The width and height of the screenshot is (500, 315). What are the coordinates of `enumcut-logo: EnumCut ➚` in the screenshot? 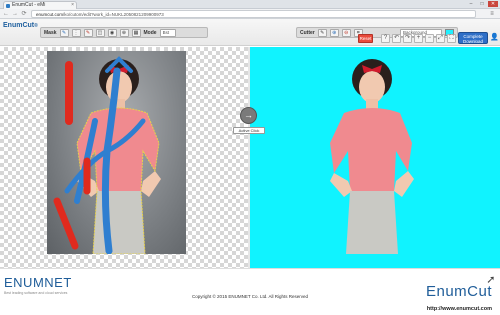 It's located at (460, 287).